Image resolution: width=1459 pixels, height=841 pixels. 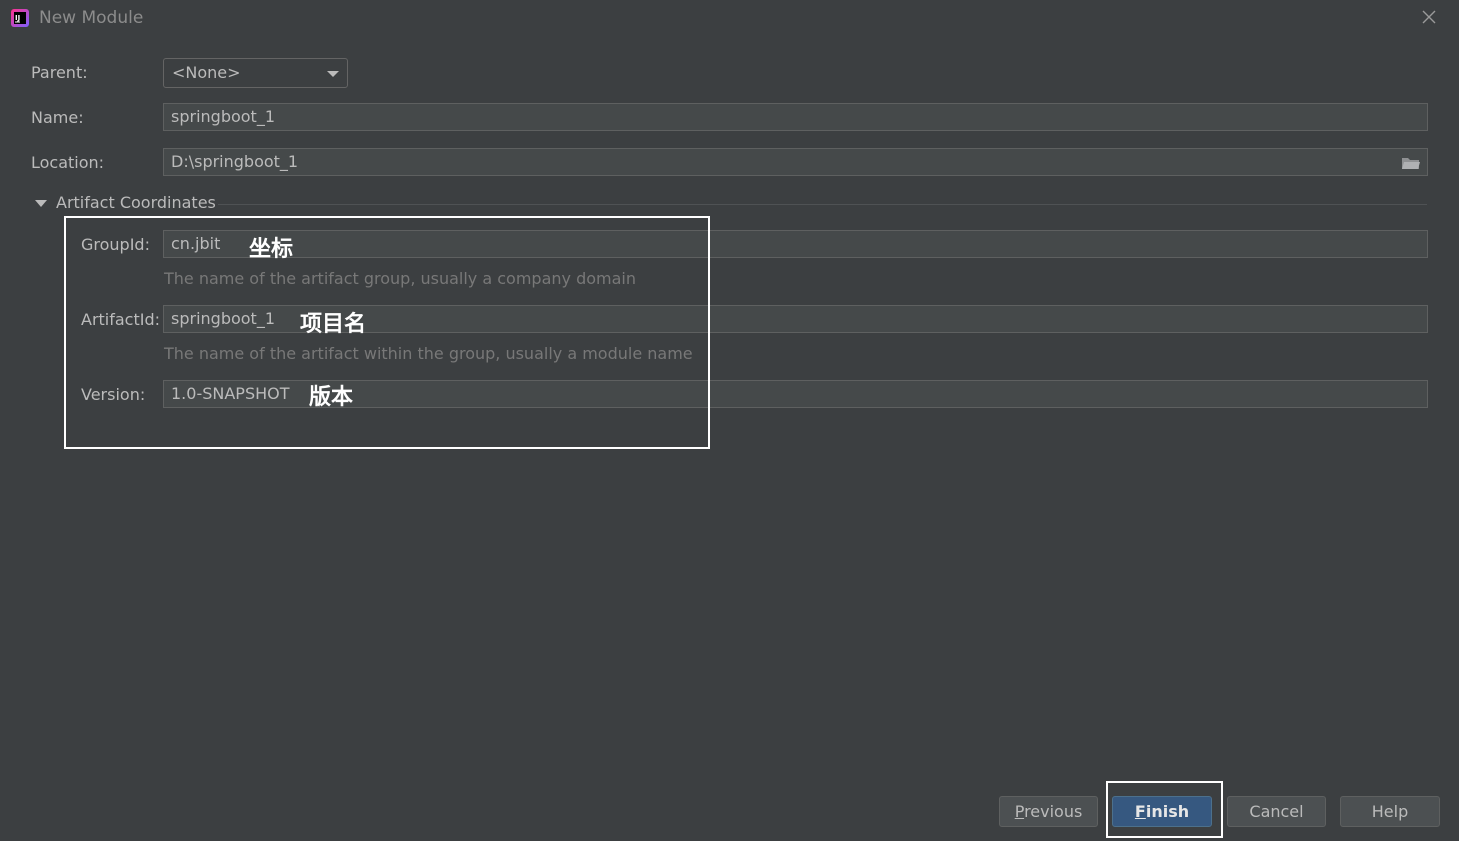 What do you see at coordinates (91, 18) in the screenshot?
I see `window-title: New Module` at bounding box center [91, 18].